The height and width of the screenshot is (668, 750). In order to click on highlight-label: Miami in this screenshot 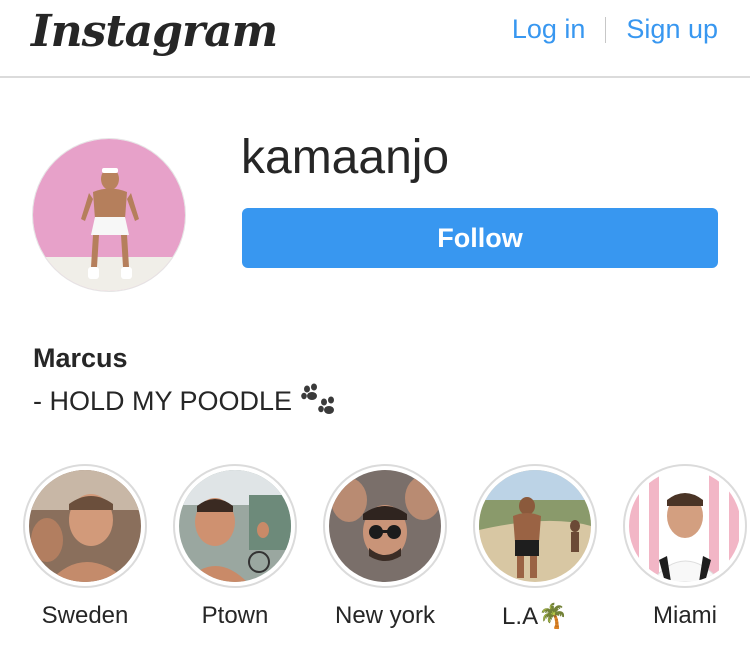, I will do `click(685, 615)`.